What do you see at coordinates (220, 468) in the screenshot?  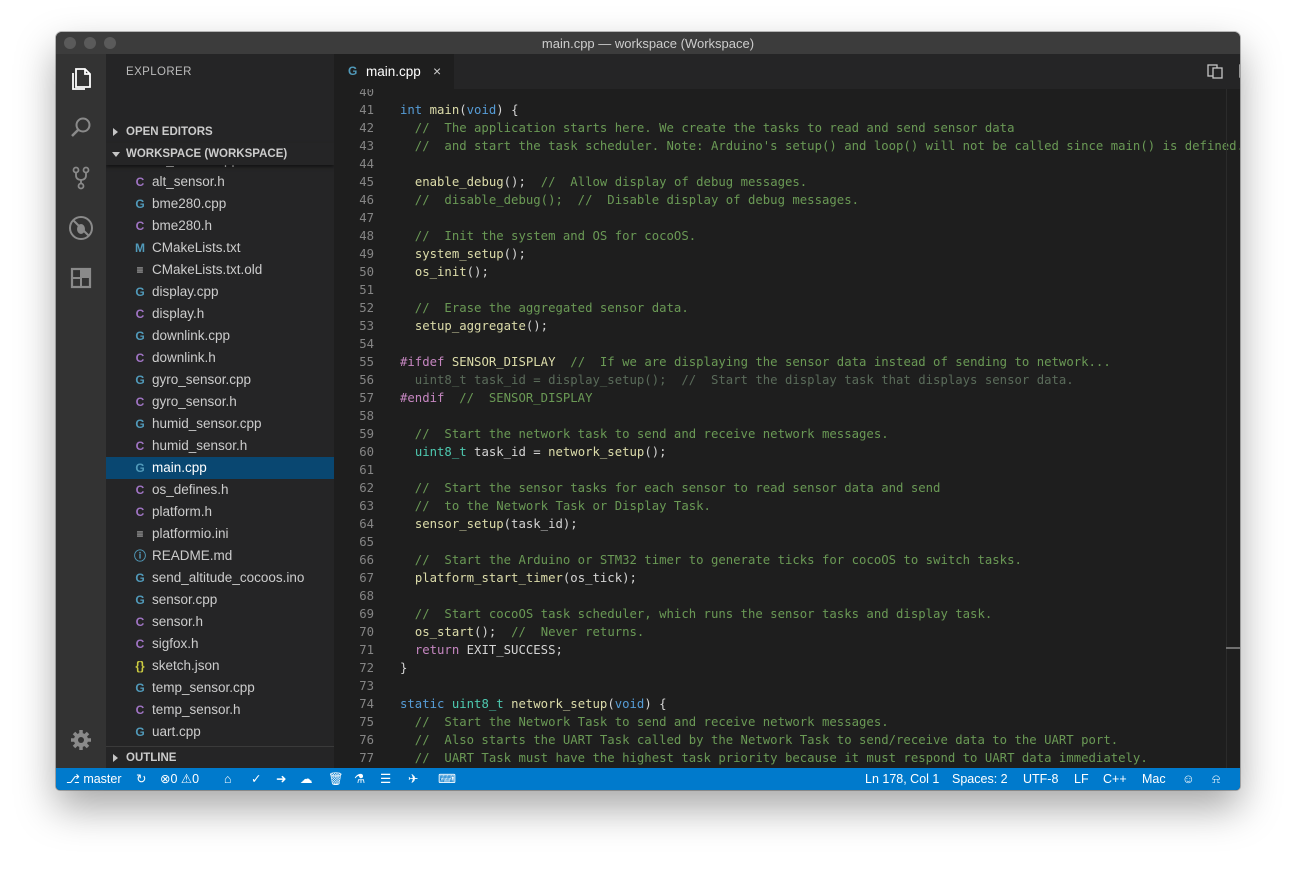 I see `file-item: Gmain.cpp` at bounding box center [220, 468].